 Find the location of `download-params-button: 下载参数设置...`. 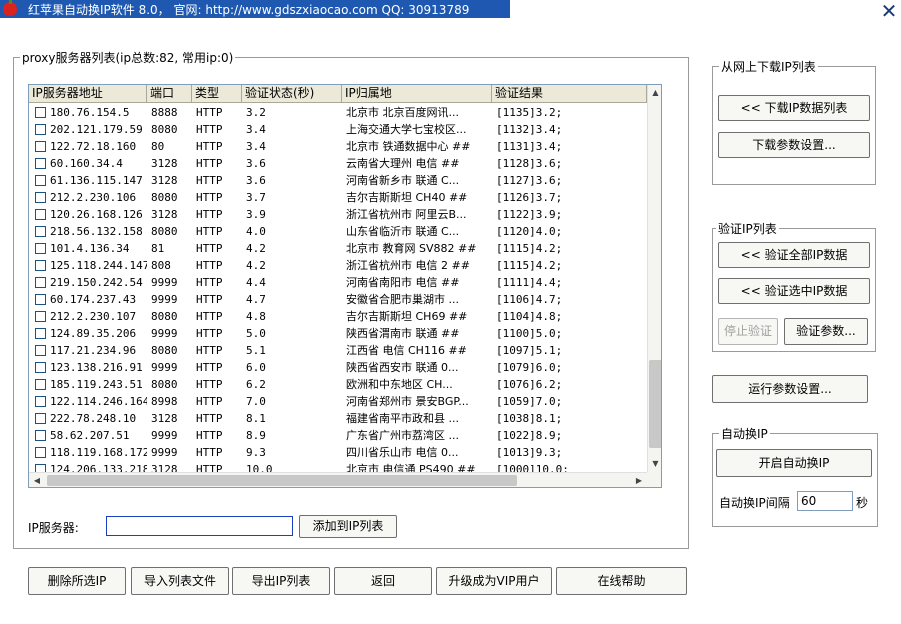

download-params-button: 下载参数设置... is located at coordinates (794, 145).